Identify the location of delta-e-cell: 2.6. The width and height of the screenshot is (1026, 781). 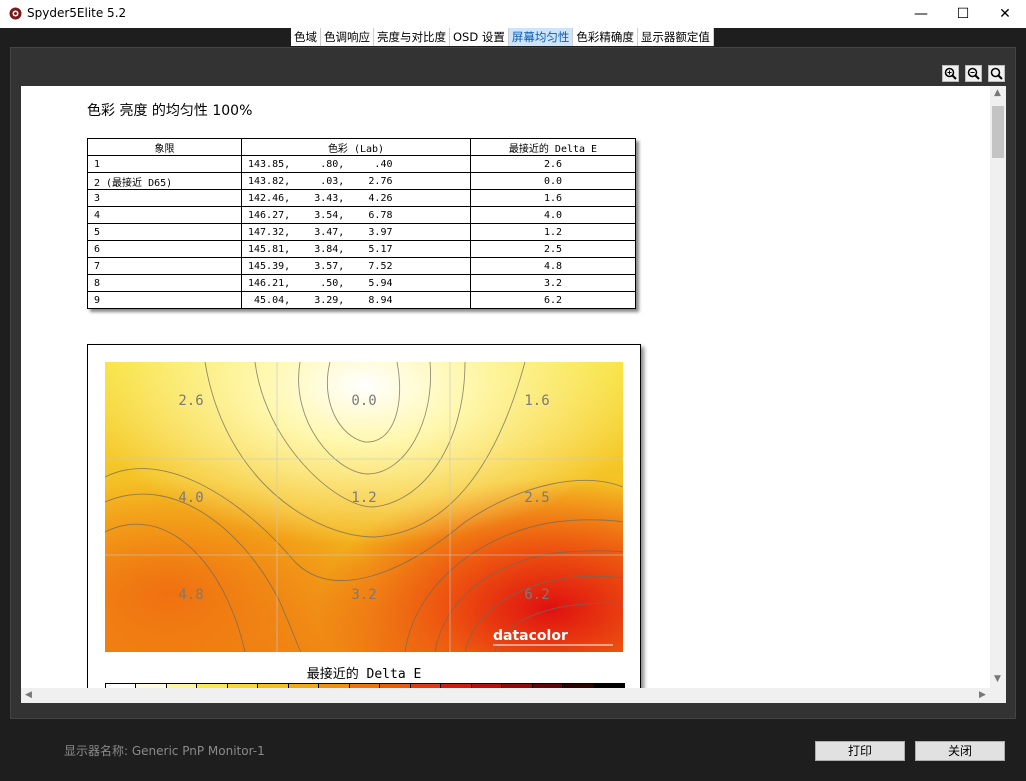
(553, 164).